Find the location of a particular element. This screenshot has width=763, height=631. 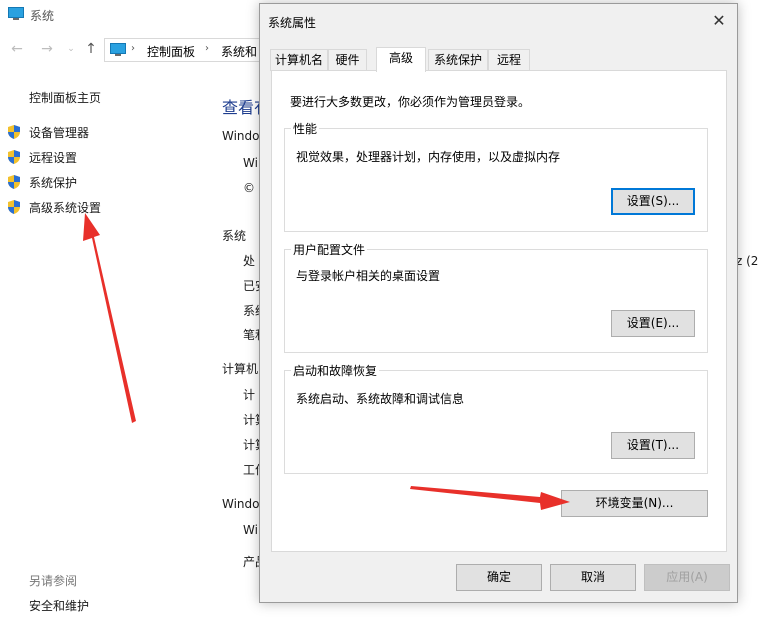

close-icon: ✕ is located at coordinates (719, 21).